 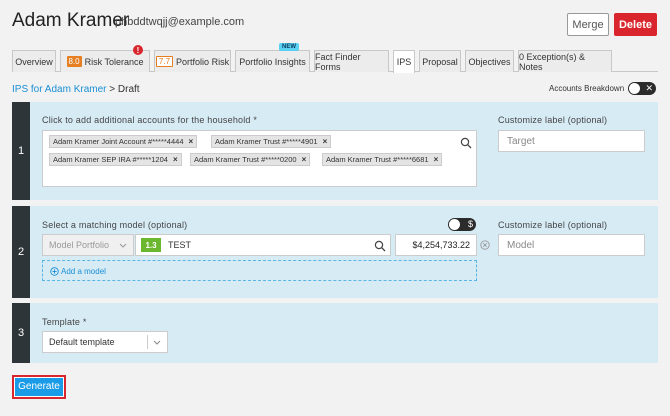 I want to click on add-model-label: Add a model, so click(x=83, y=271).